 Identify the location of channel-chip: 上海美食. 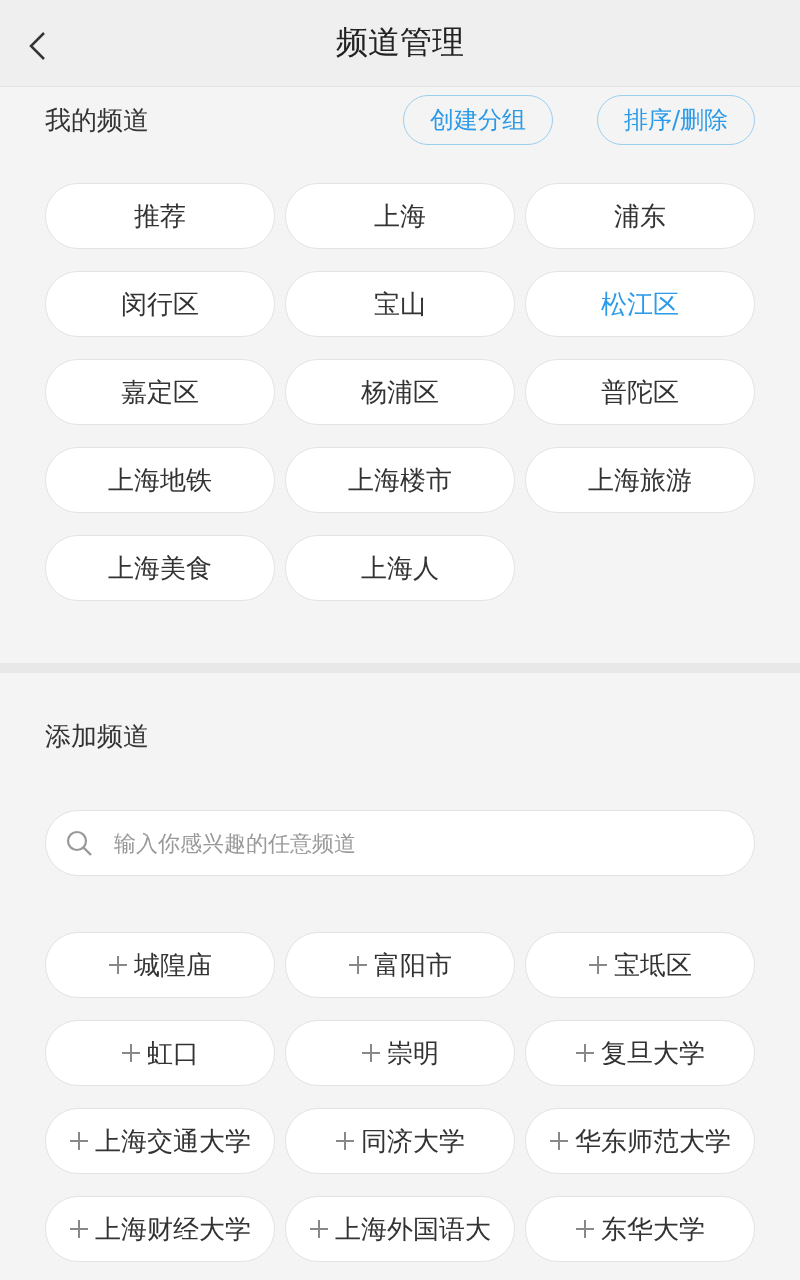
(160, 568).